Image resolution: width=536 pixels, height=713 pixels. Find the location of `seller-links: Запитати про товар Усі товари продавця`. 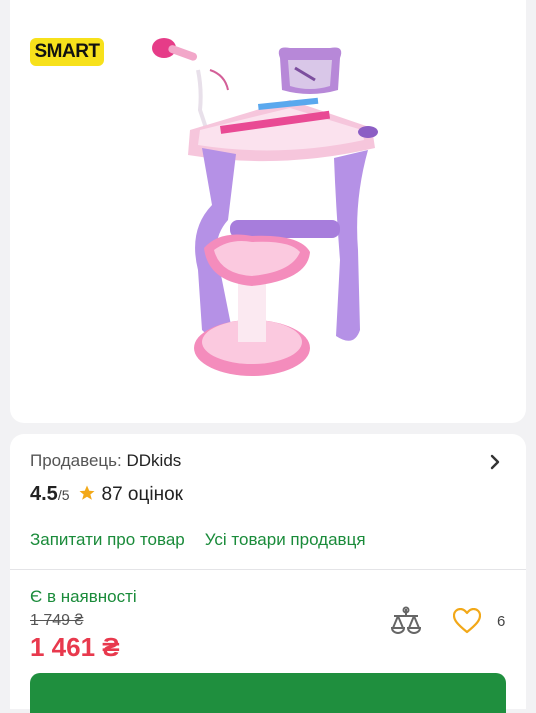

seller-links: Запитати про товар Усі товари продавця is located at coordinates (198, 540).